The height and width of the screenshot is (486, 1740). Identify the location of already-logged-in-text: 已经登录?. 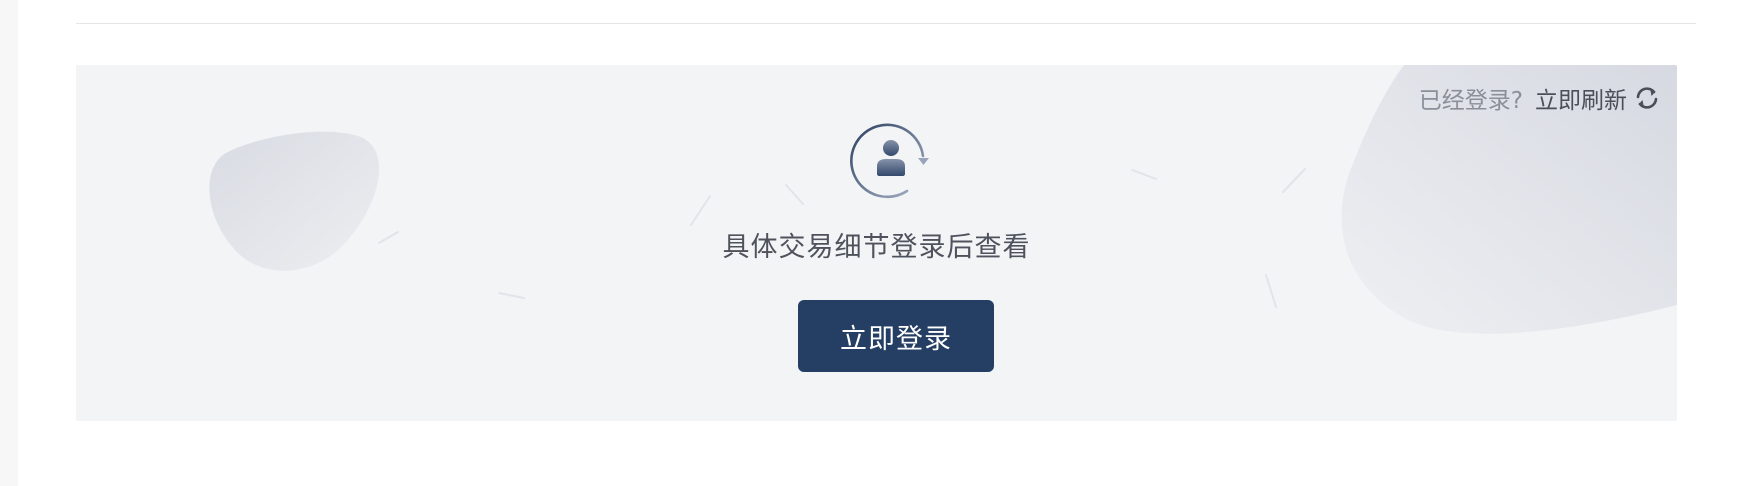
(1470, 101).